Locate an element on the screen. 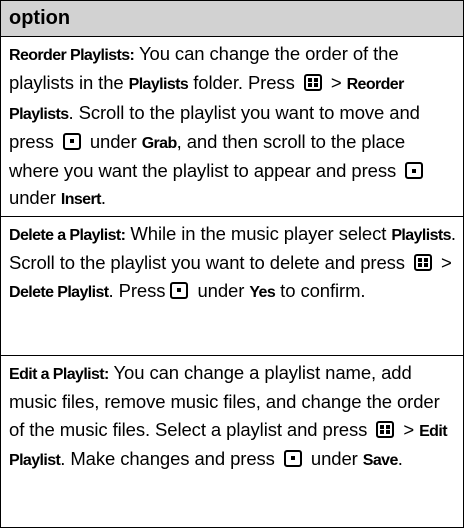  bold-term: Save is located at coordinates (380, 460).